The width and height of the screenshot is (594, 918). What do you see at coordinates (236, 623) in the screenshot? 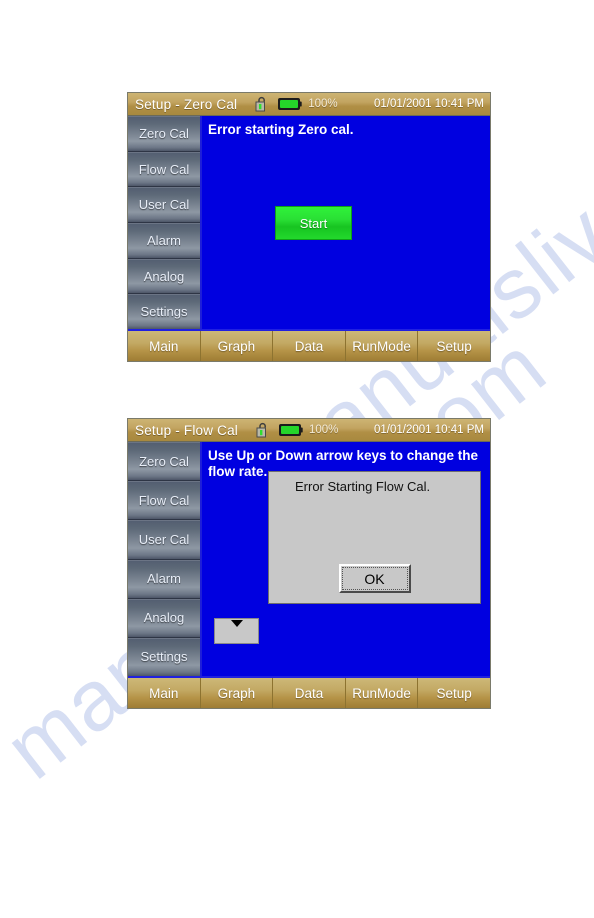
I see `down-arrow-icon` at bounding box center [236, 623].